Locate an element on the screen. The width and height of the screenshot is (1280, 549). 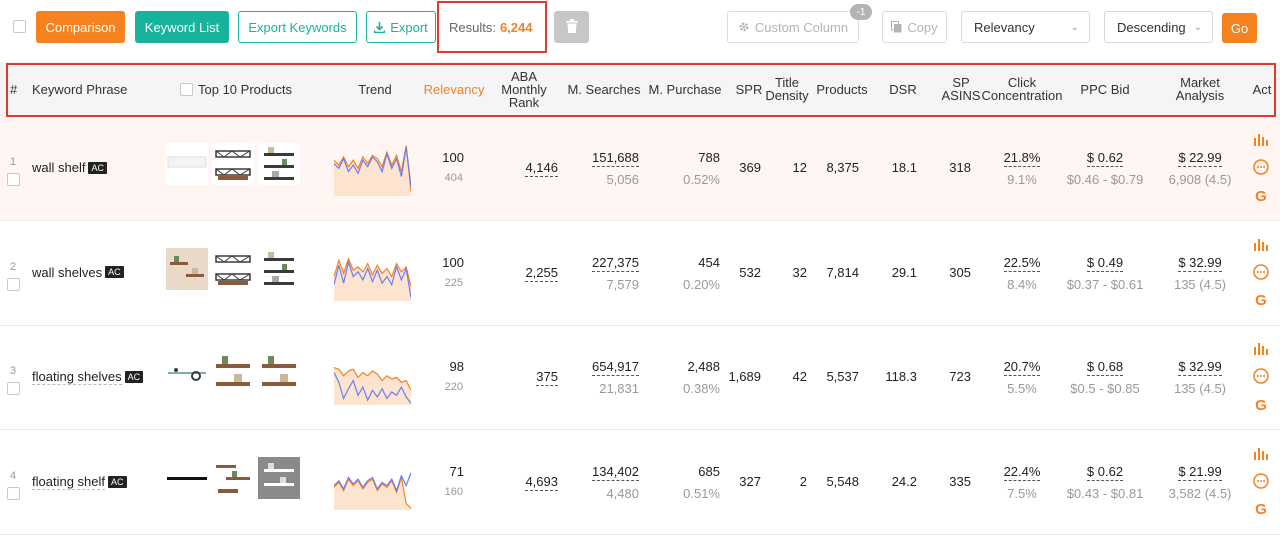
aba-rank-value: 4,146 is located at coordinates (541, 168).